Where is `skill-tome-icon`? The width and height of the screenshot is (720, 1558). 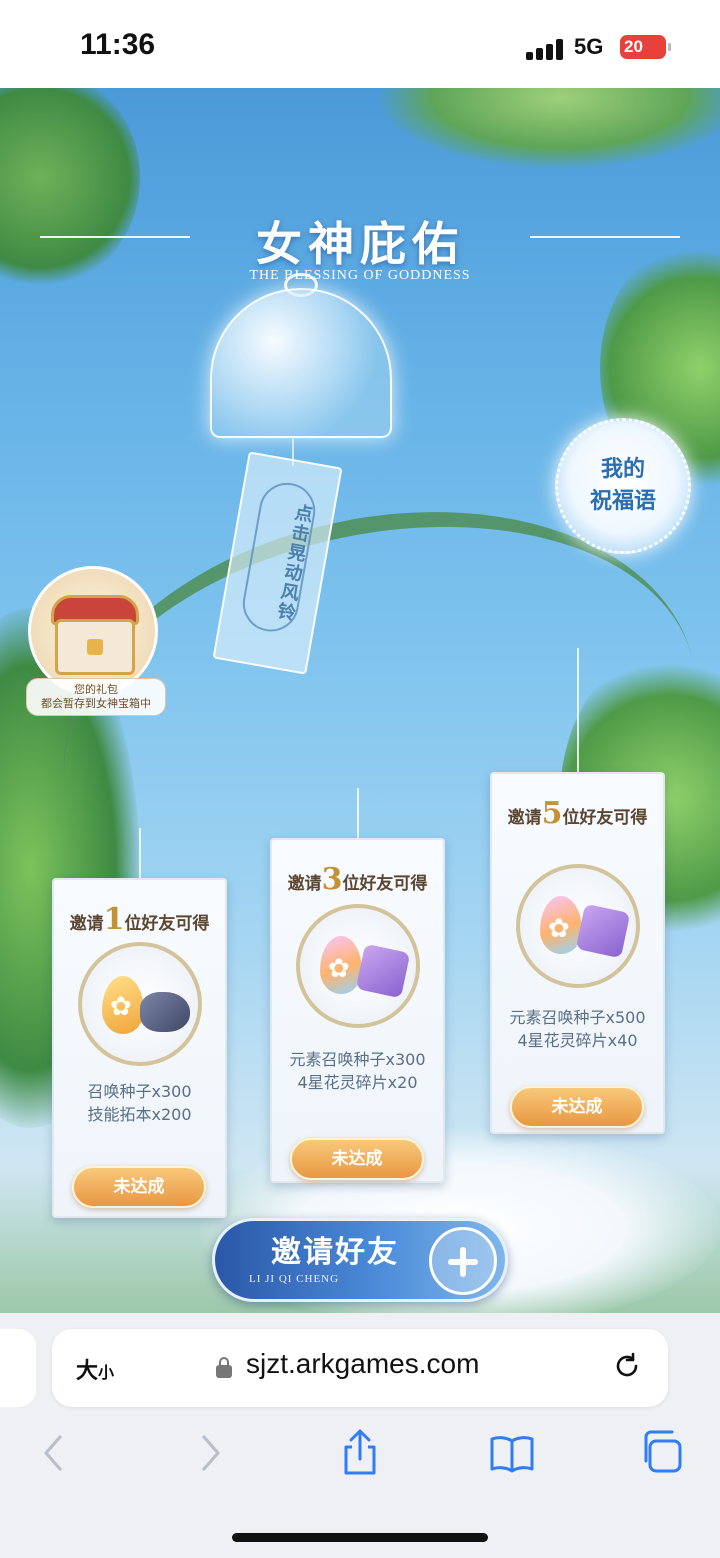
skill-tome-icon is located at coordinates (165, 1012).